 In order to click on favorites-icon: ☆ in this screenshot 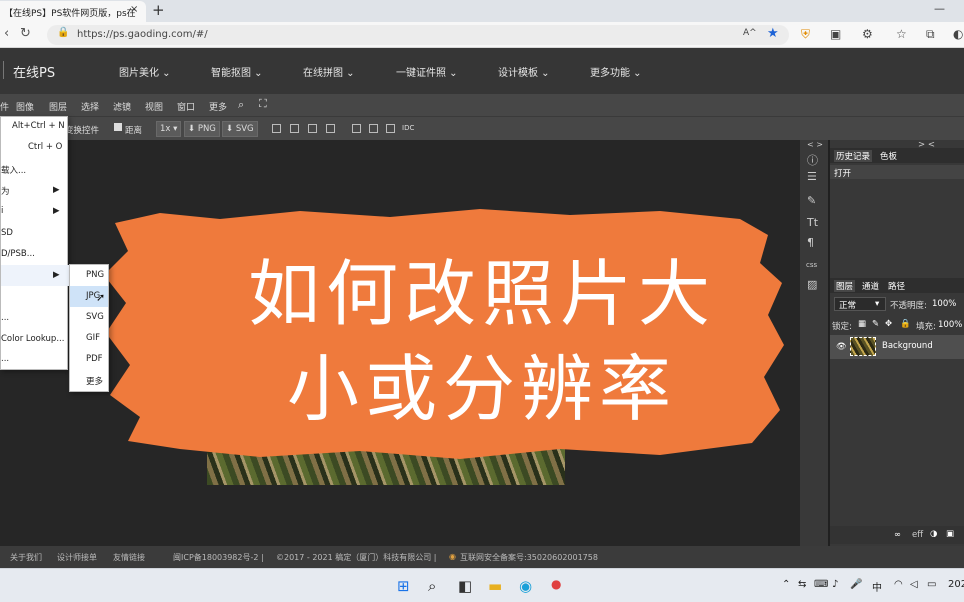, I will do `click(901, 34)`.